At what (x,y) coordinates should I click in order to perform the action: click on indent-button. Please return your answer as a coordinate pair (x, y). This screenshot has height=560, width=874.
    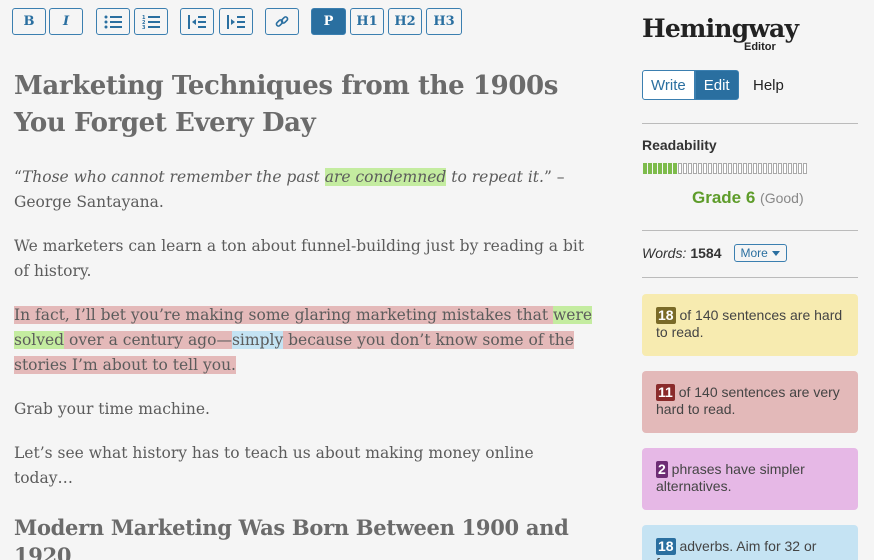
    Looking at the image, I should click on (236, 21).